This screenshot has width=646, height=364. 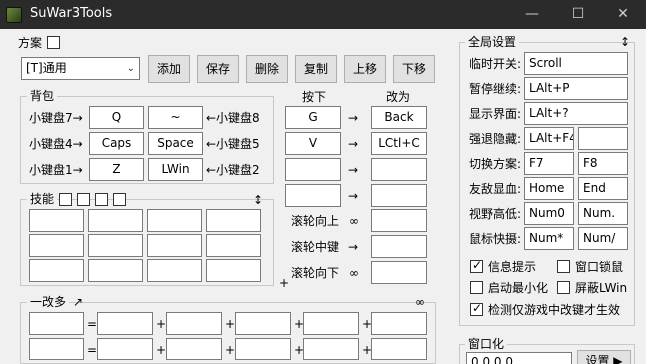 I want to click on hotkey-field-secondary, so click(x=603, y=138).